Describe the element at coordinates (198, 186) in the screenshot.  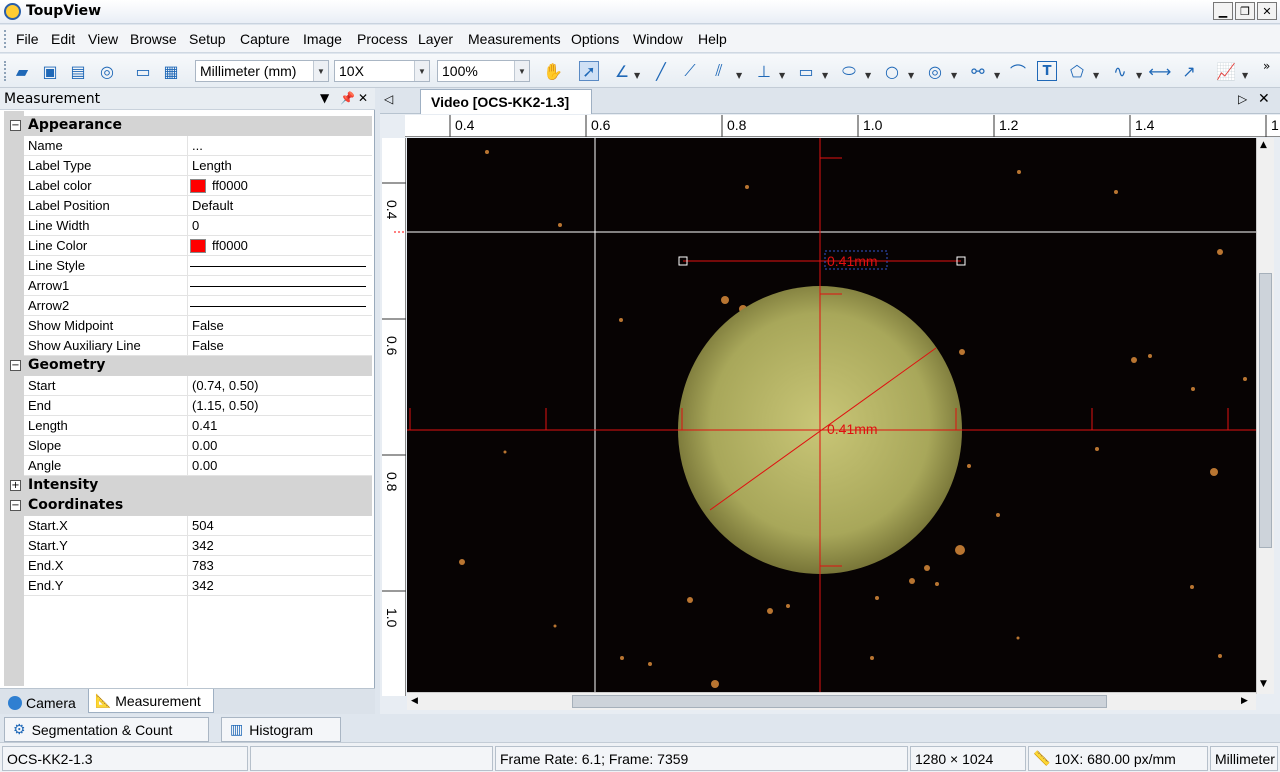
I see `property-row: Label color ff0000` at that location.